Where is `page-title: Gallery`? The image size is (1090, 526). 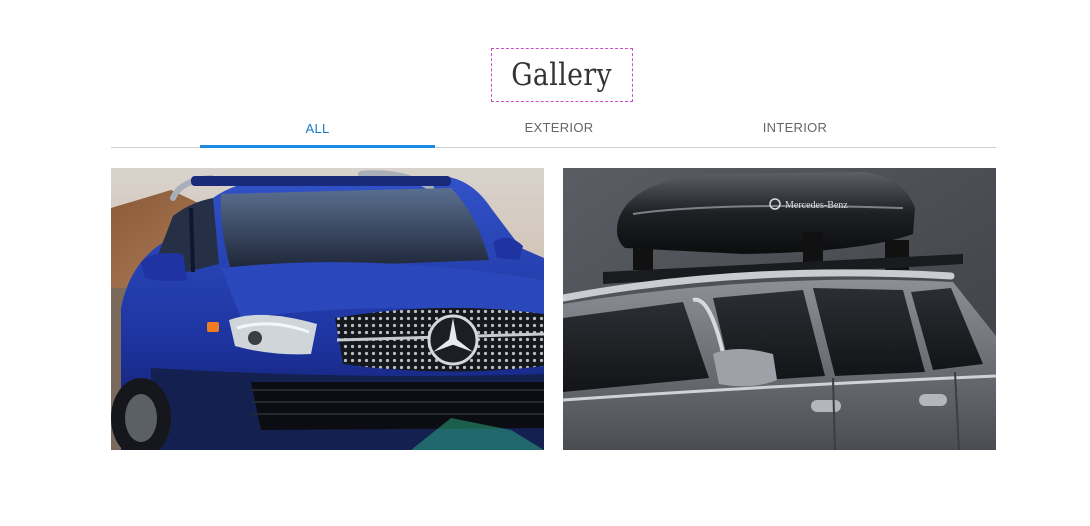 page-title: Gallery is located at coordinates (562, 75).